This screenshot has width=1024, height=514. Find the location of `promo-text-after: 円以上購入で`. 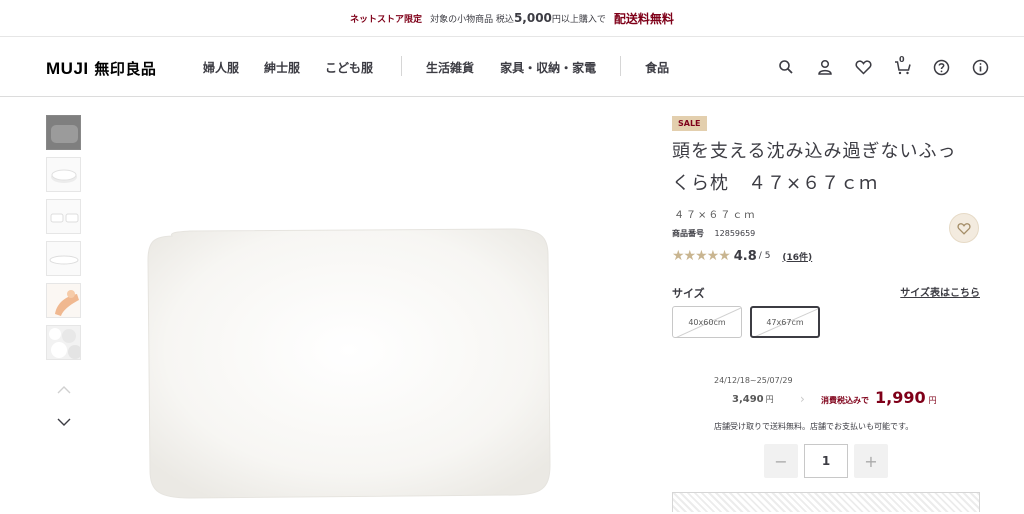

promo-text-after: 円以上購入で is located at coordinates (578, 20).